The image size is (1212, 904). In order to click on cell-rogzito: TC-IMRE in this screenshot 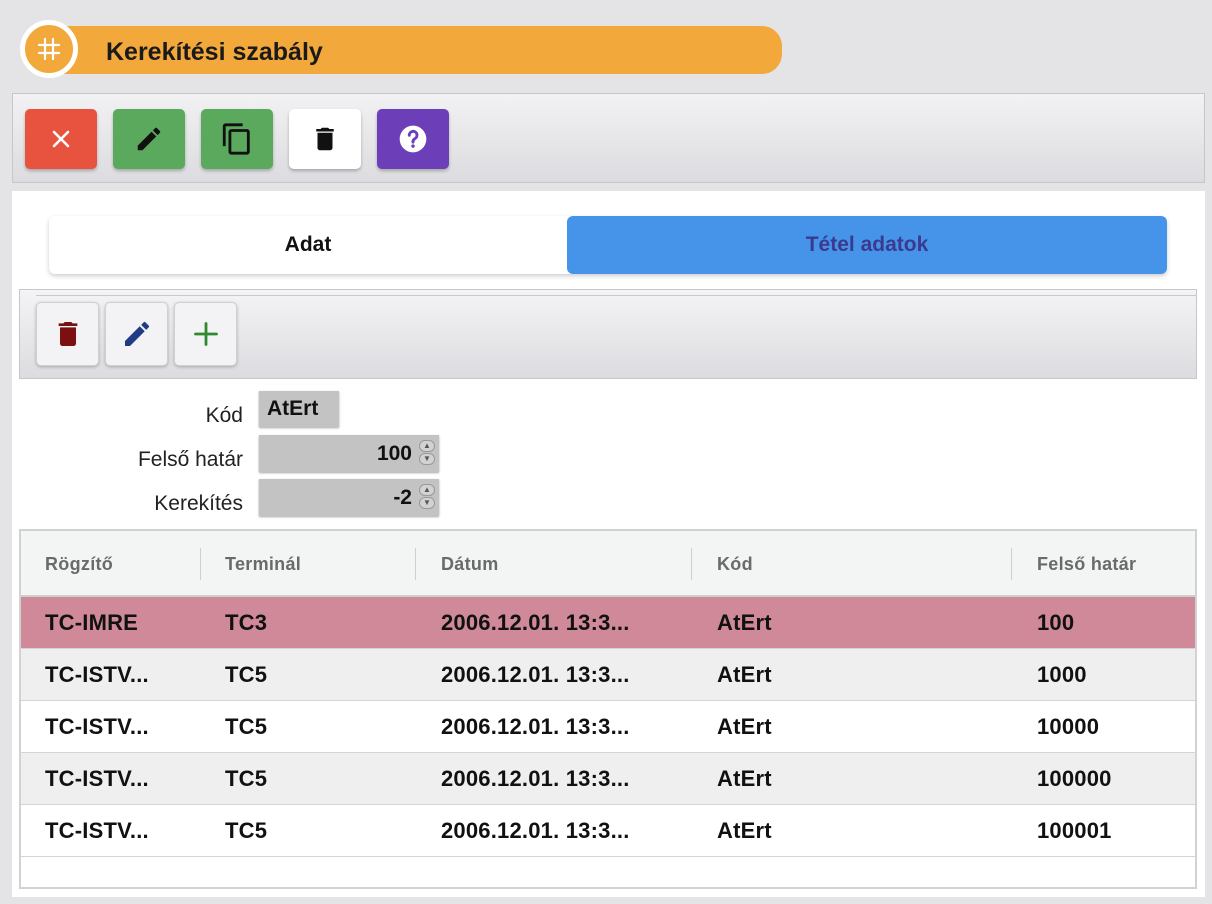, I will do `click(92, 622)`.